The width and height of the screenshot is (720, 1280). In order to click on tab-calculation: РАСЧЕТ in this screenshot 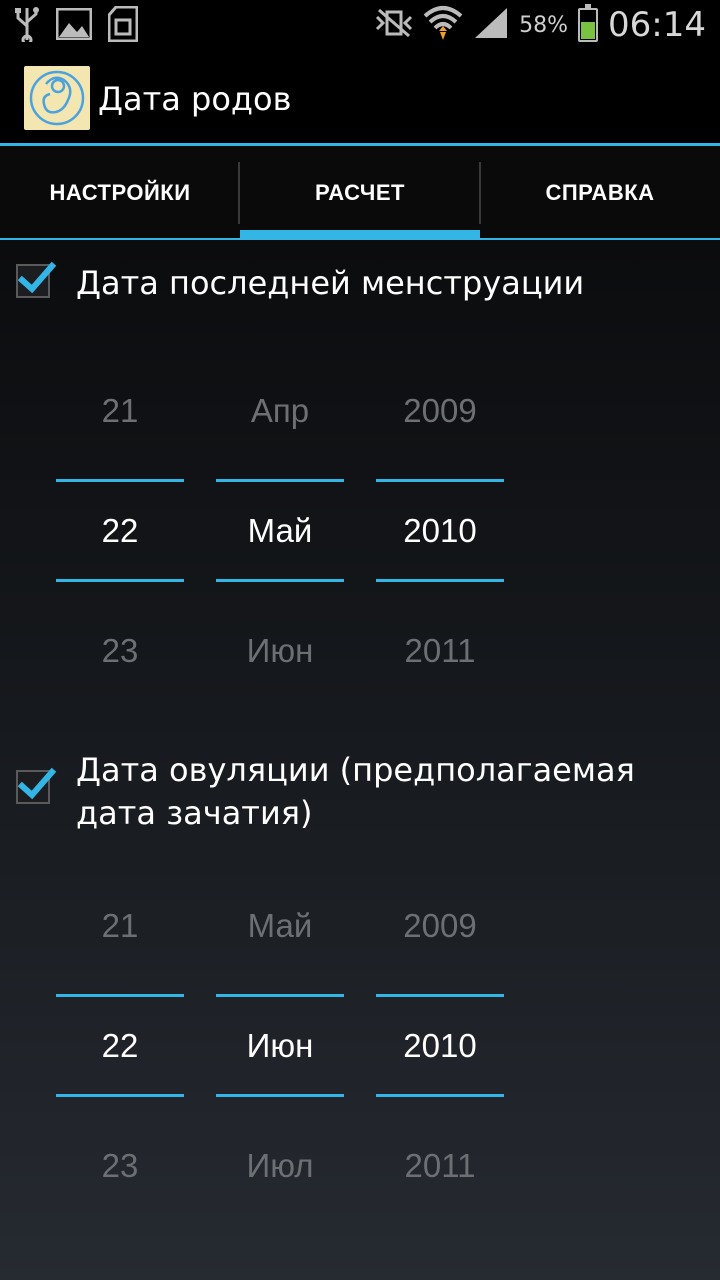, I will do `click(360, 193)`.